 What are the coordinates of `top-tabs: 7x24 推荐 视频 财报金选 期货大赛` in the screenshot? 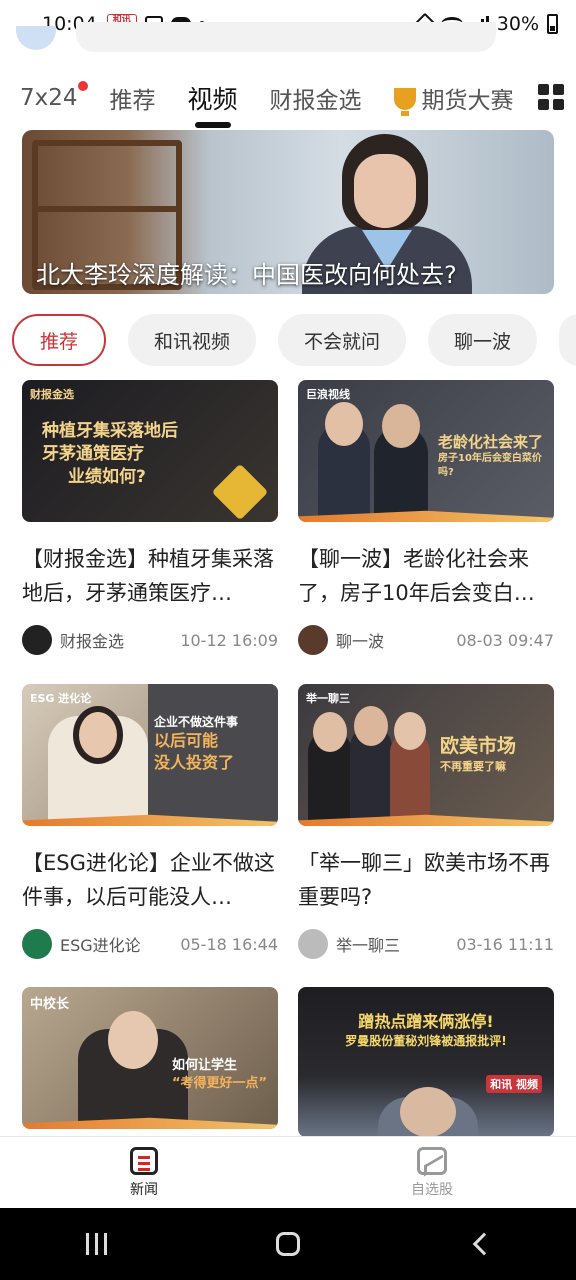 It's located at (288, 98).